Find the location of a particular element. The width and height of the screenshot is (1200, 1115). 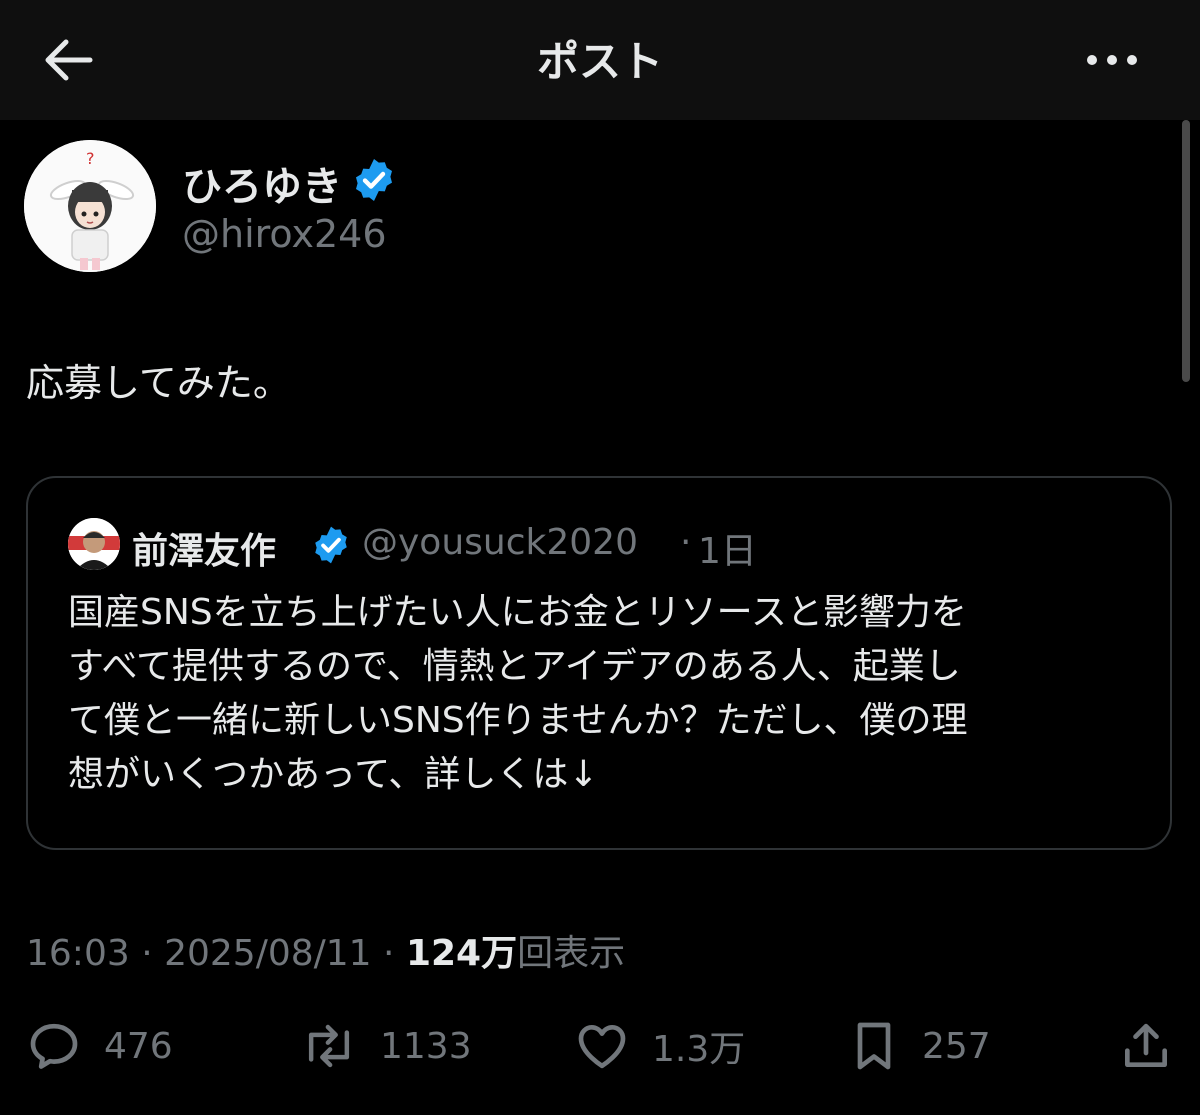

repost-count: 1133 is located at coordinates (426, 1046).